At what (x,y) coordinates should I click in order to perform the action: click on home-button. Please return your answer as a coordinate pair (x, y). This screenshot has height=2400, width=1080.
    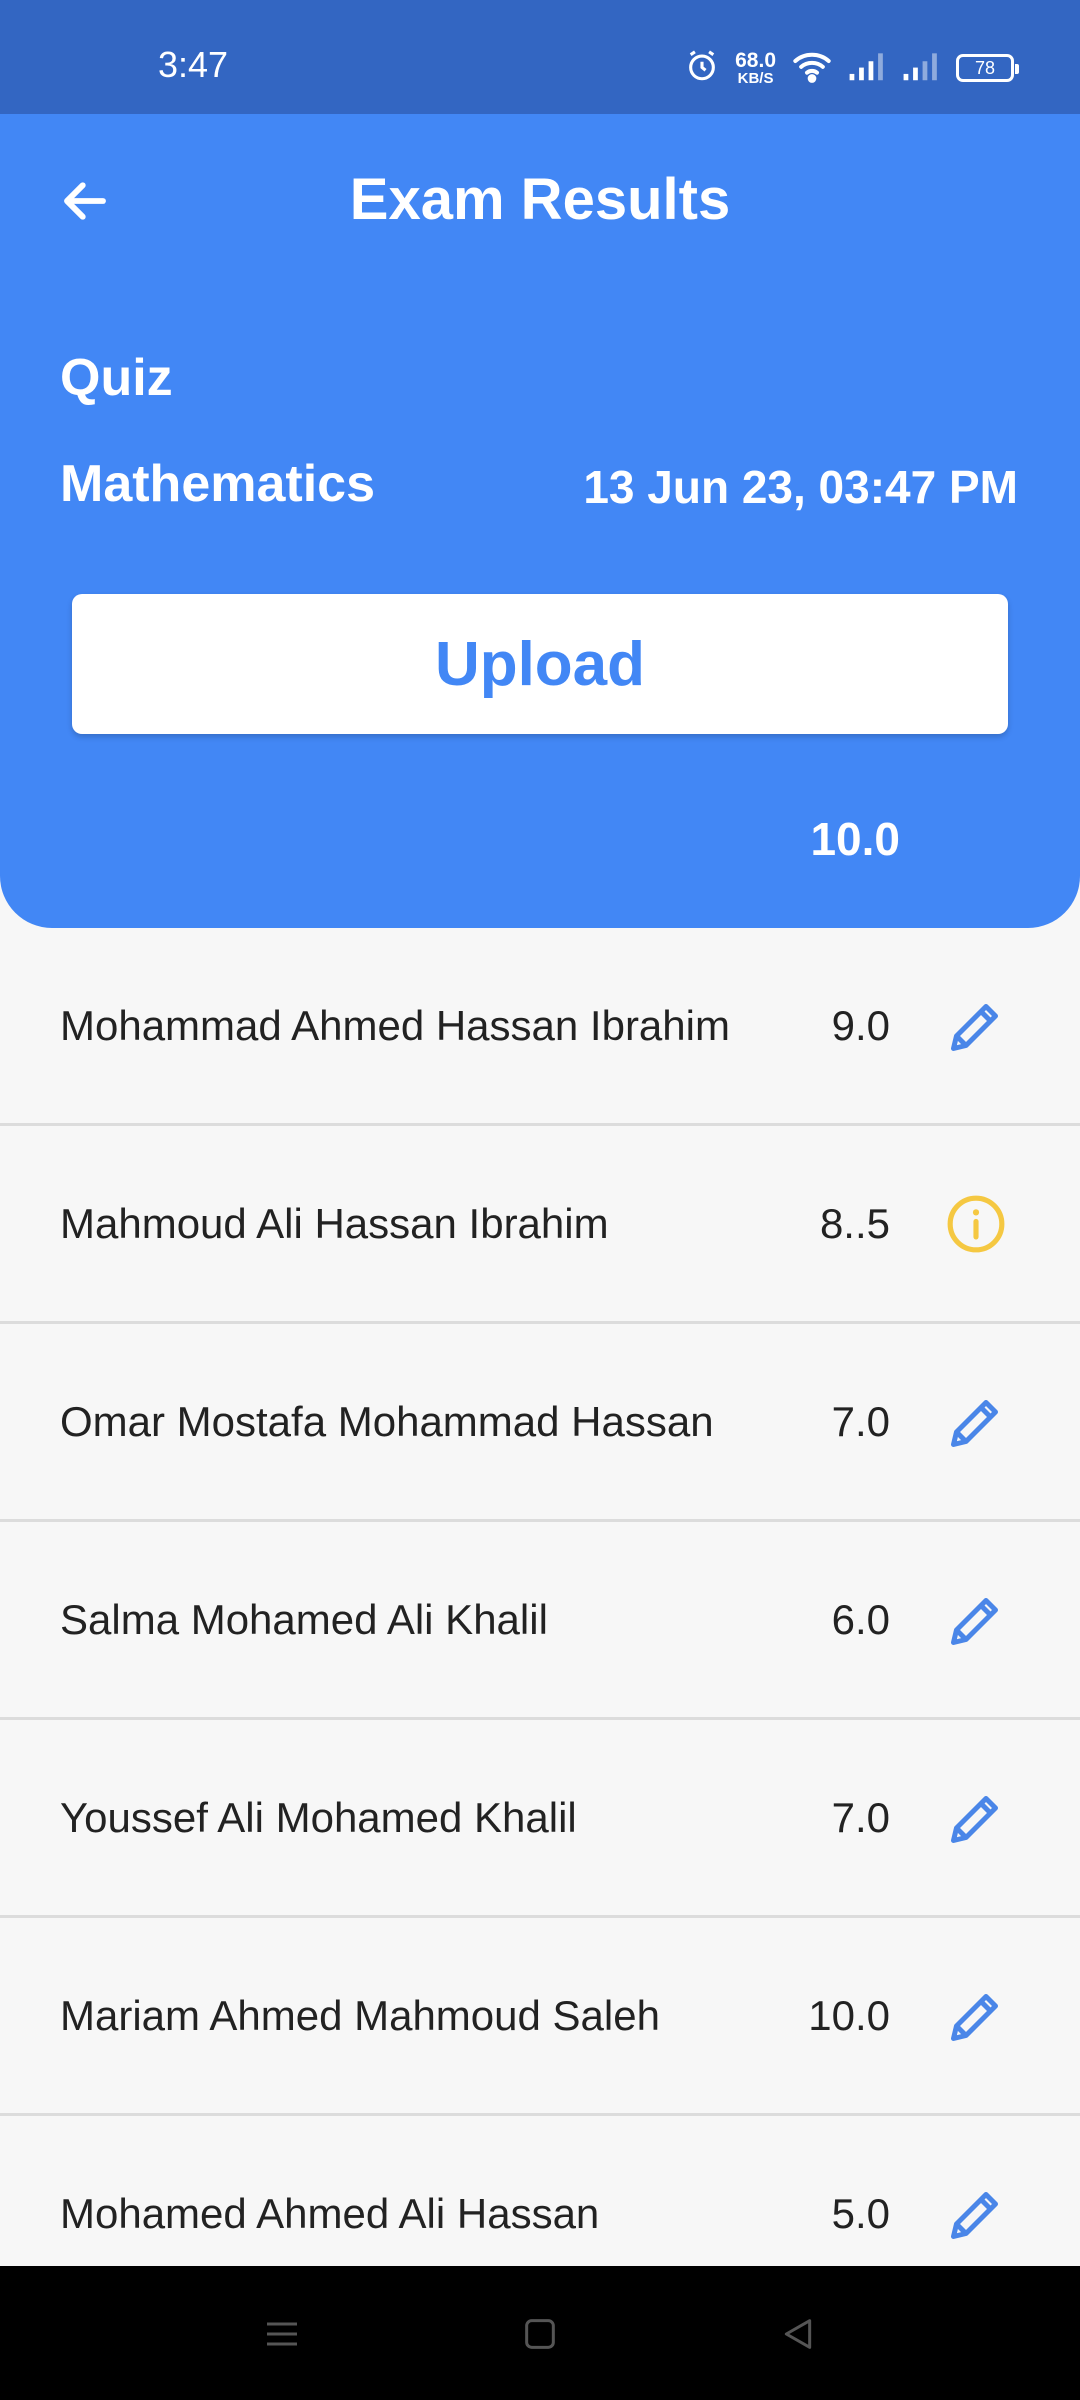
    Looking at the image, I should click on (540, 2336).